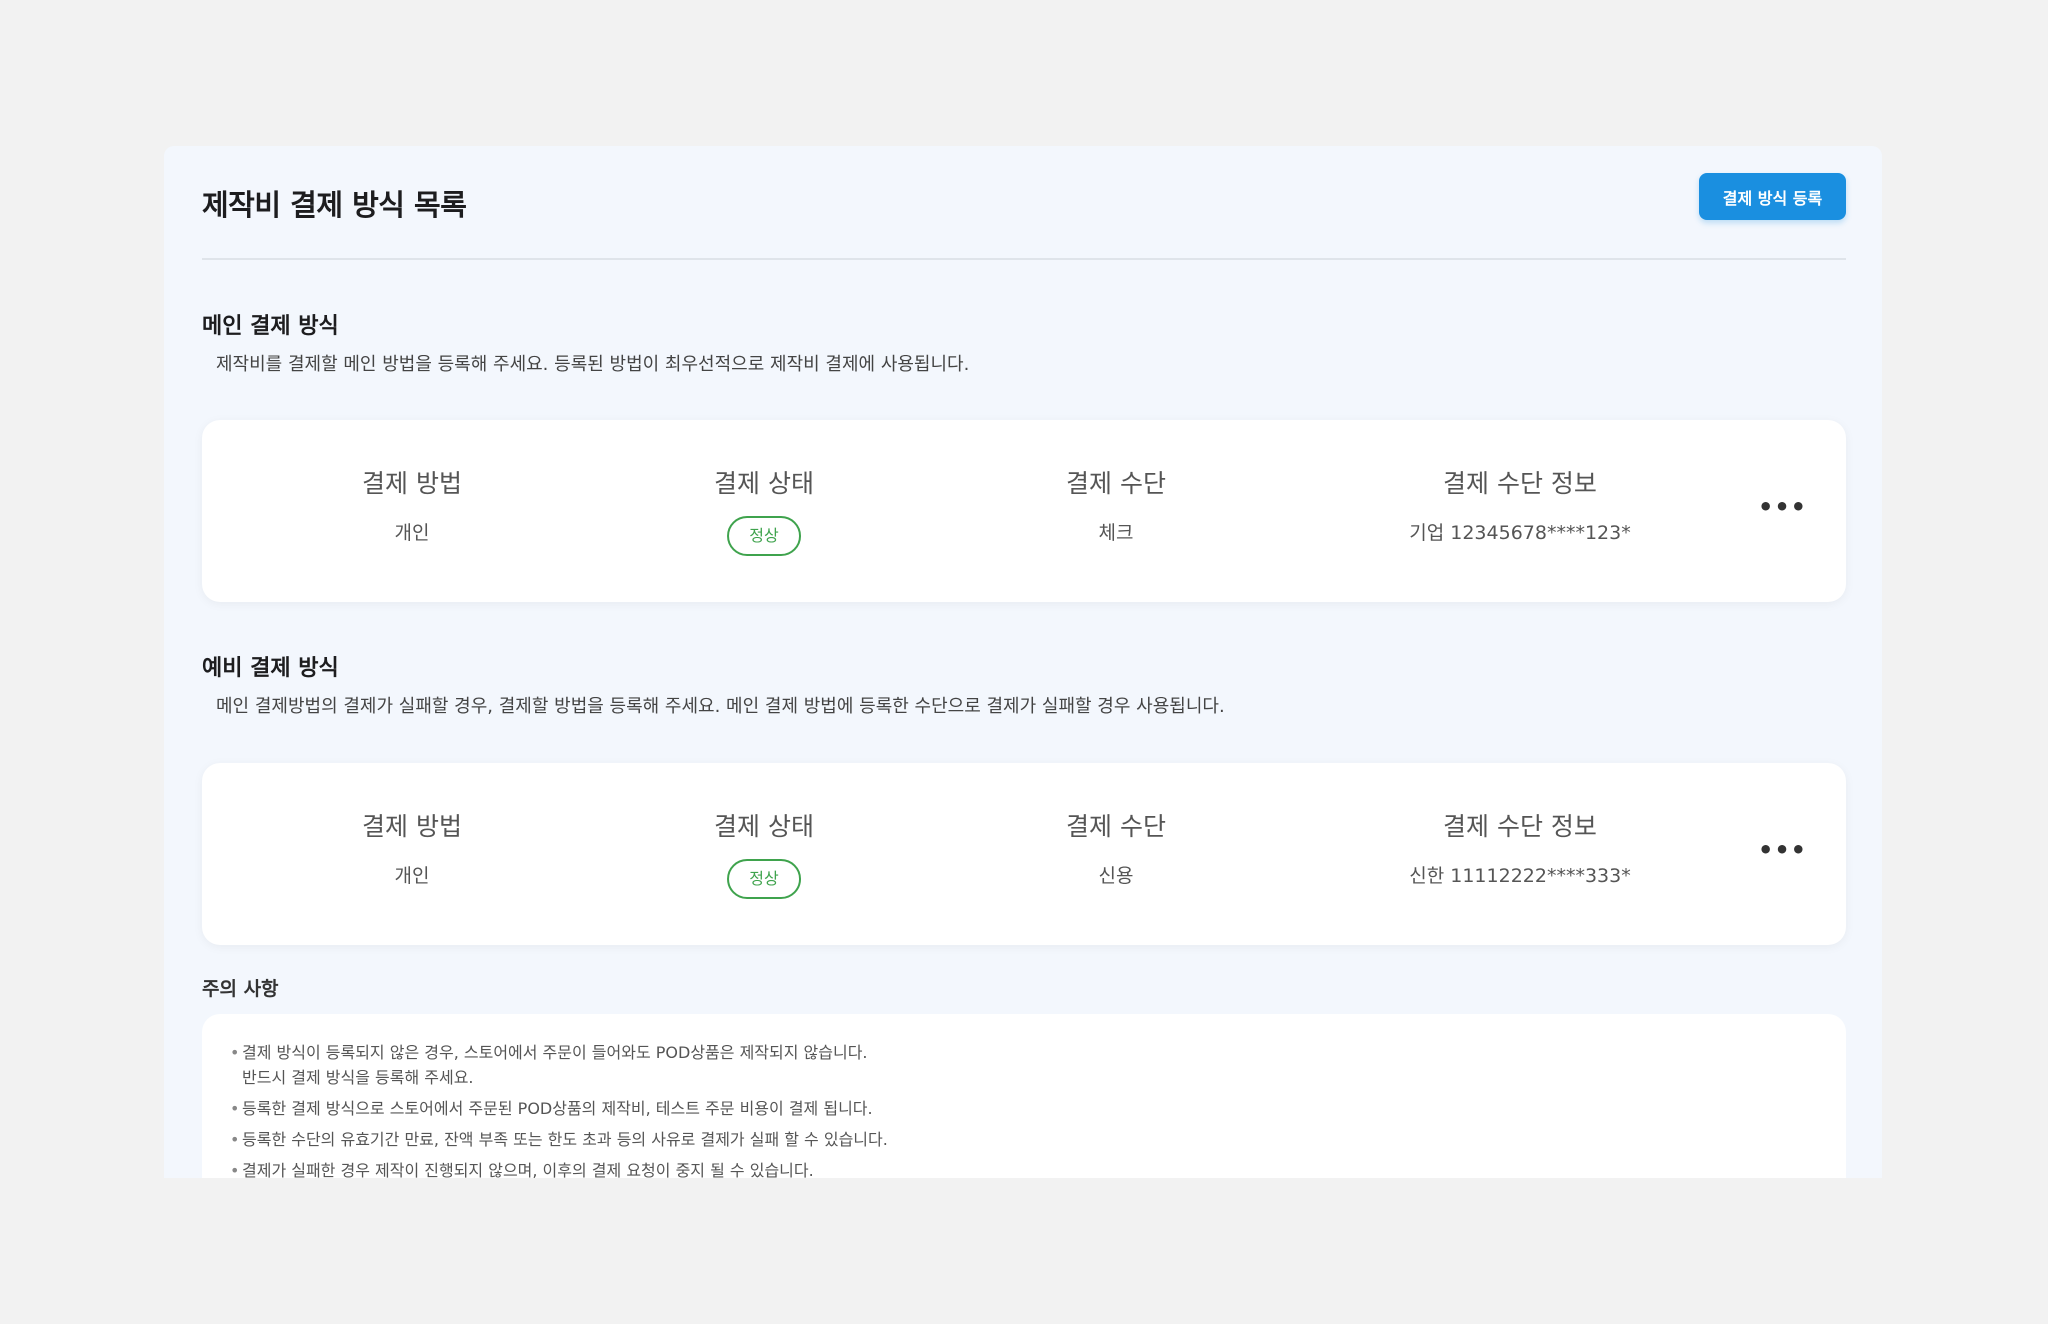  What do you see at coordinates (1116, 533) in the screenshot?
I see `payment-means-value: 체크` at bounding box center [1116, 533].